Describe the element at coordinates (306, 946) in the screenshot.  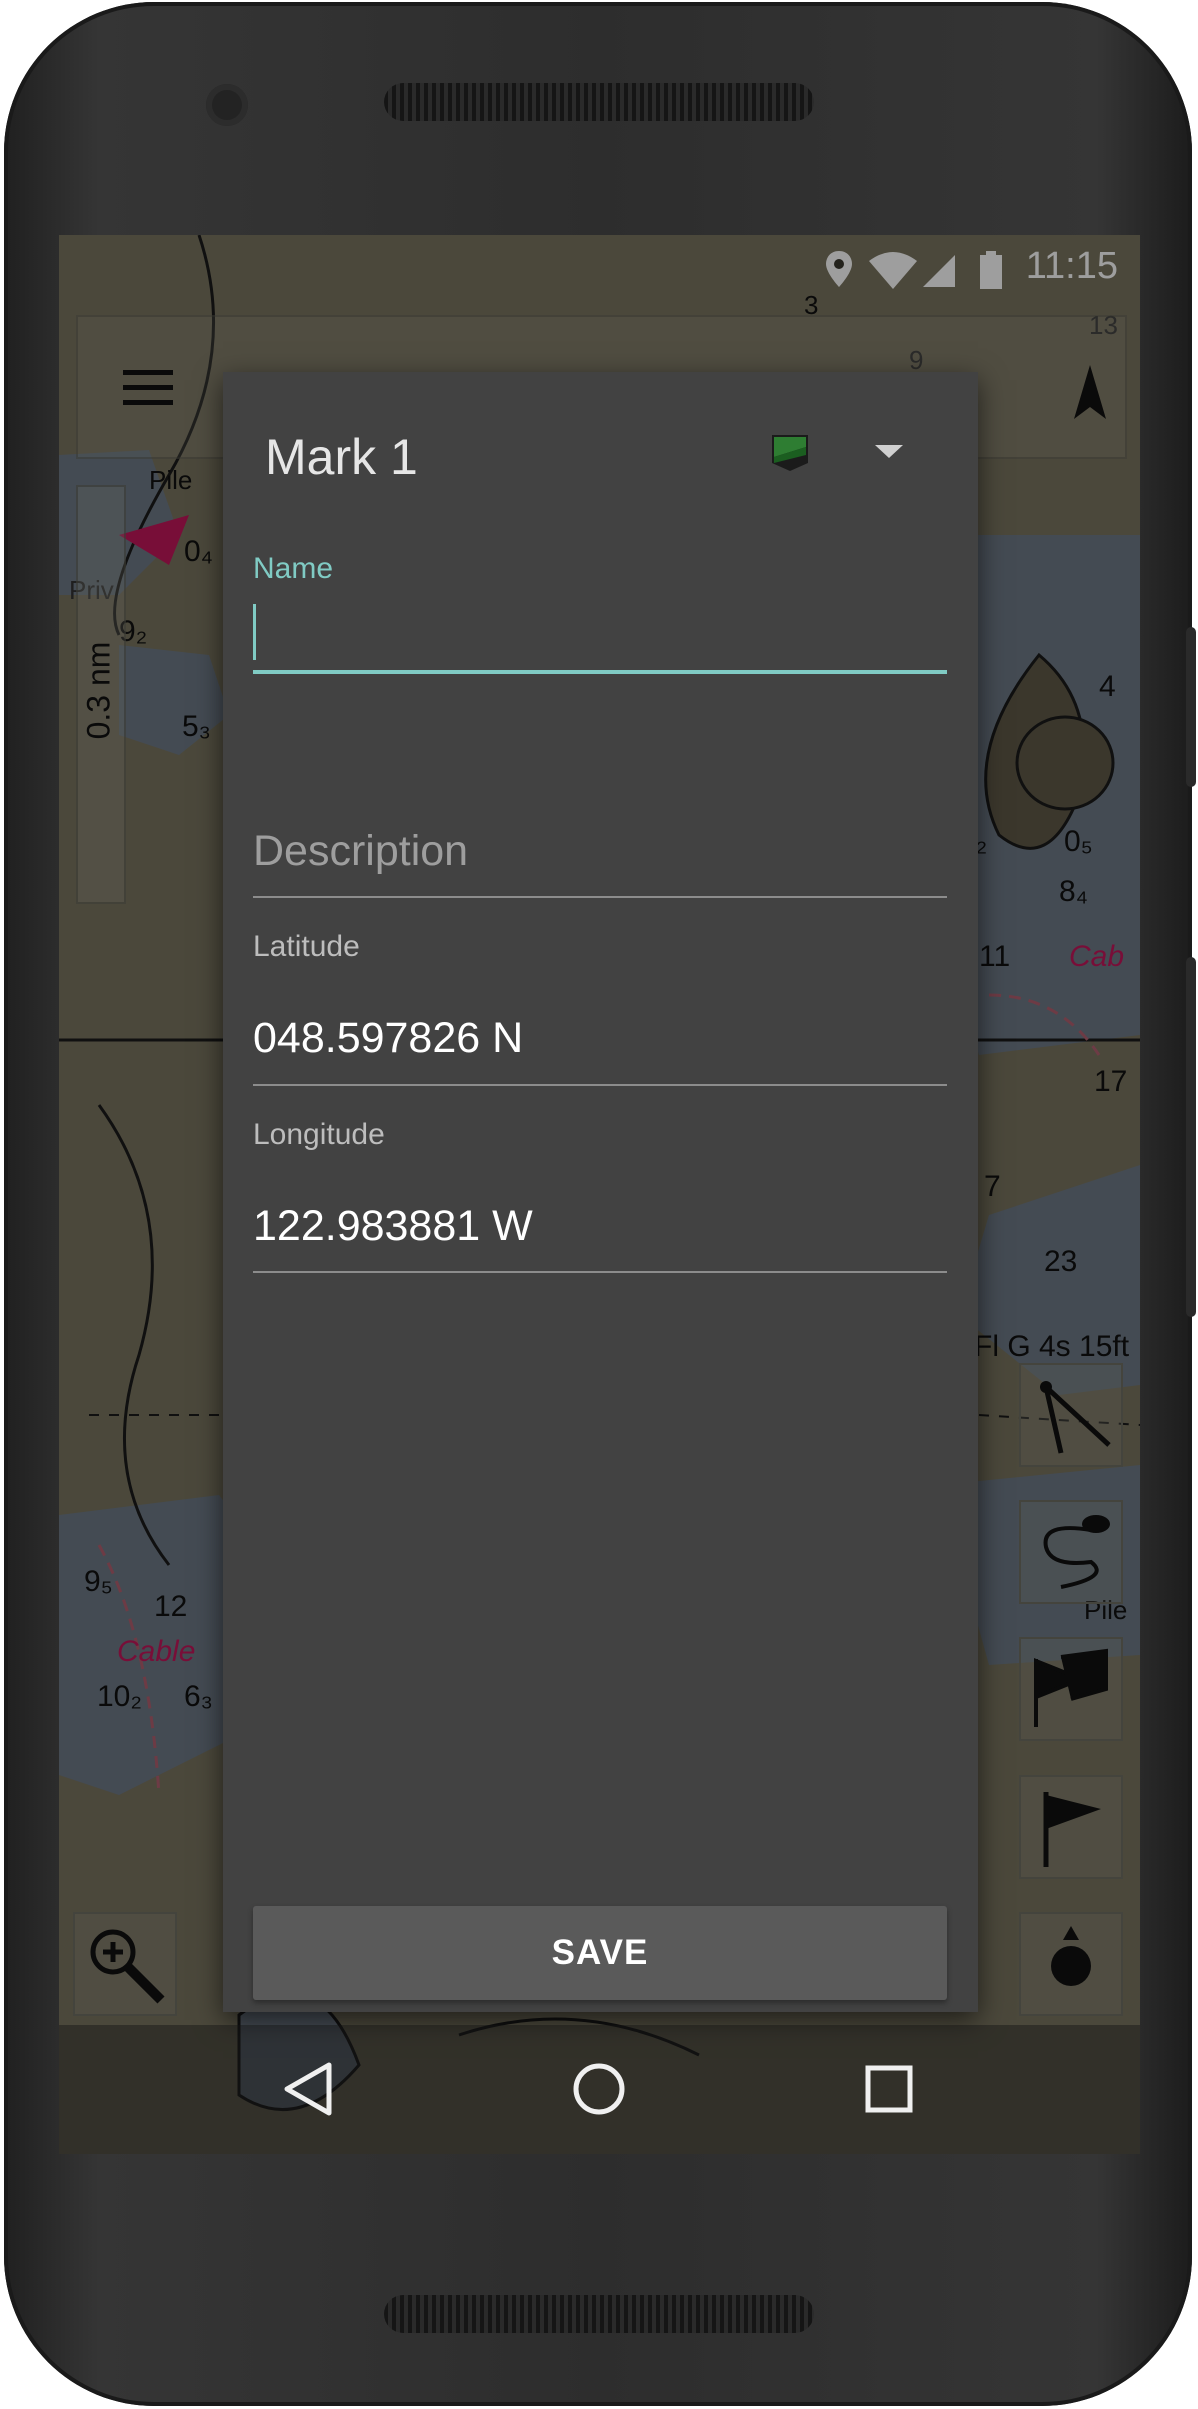
I see `latitude-label: Latitude` at that location.